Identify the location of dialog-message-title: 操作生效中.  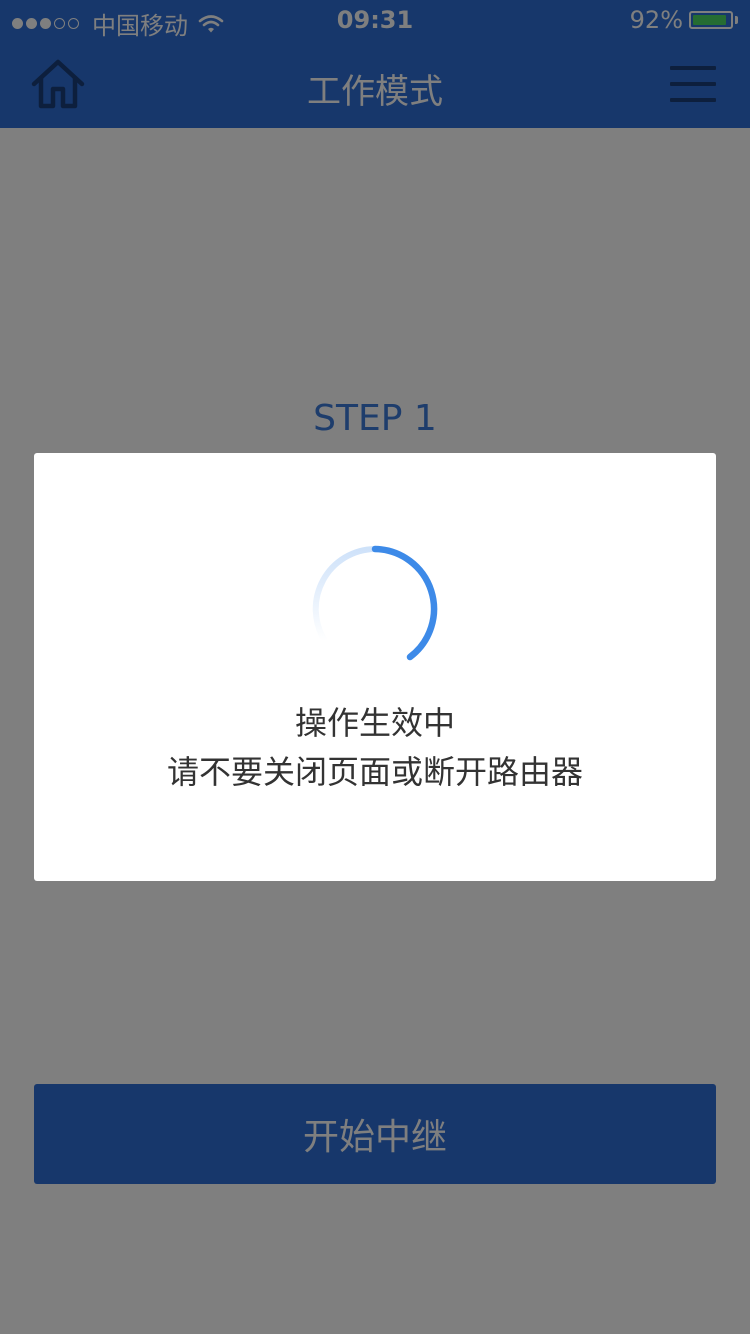
(374, 723).